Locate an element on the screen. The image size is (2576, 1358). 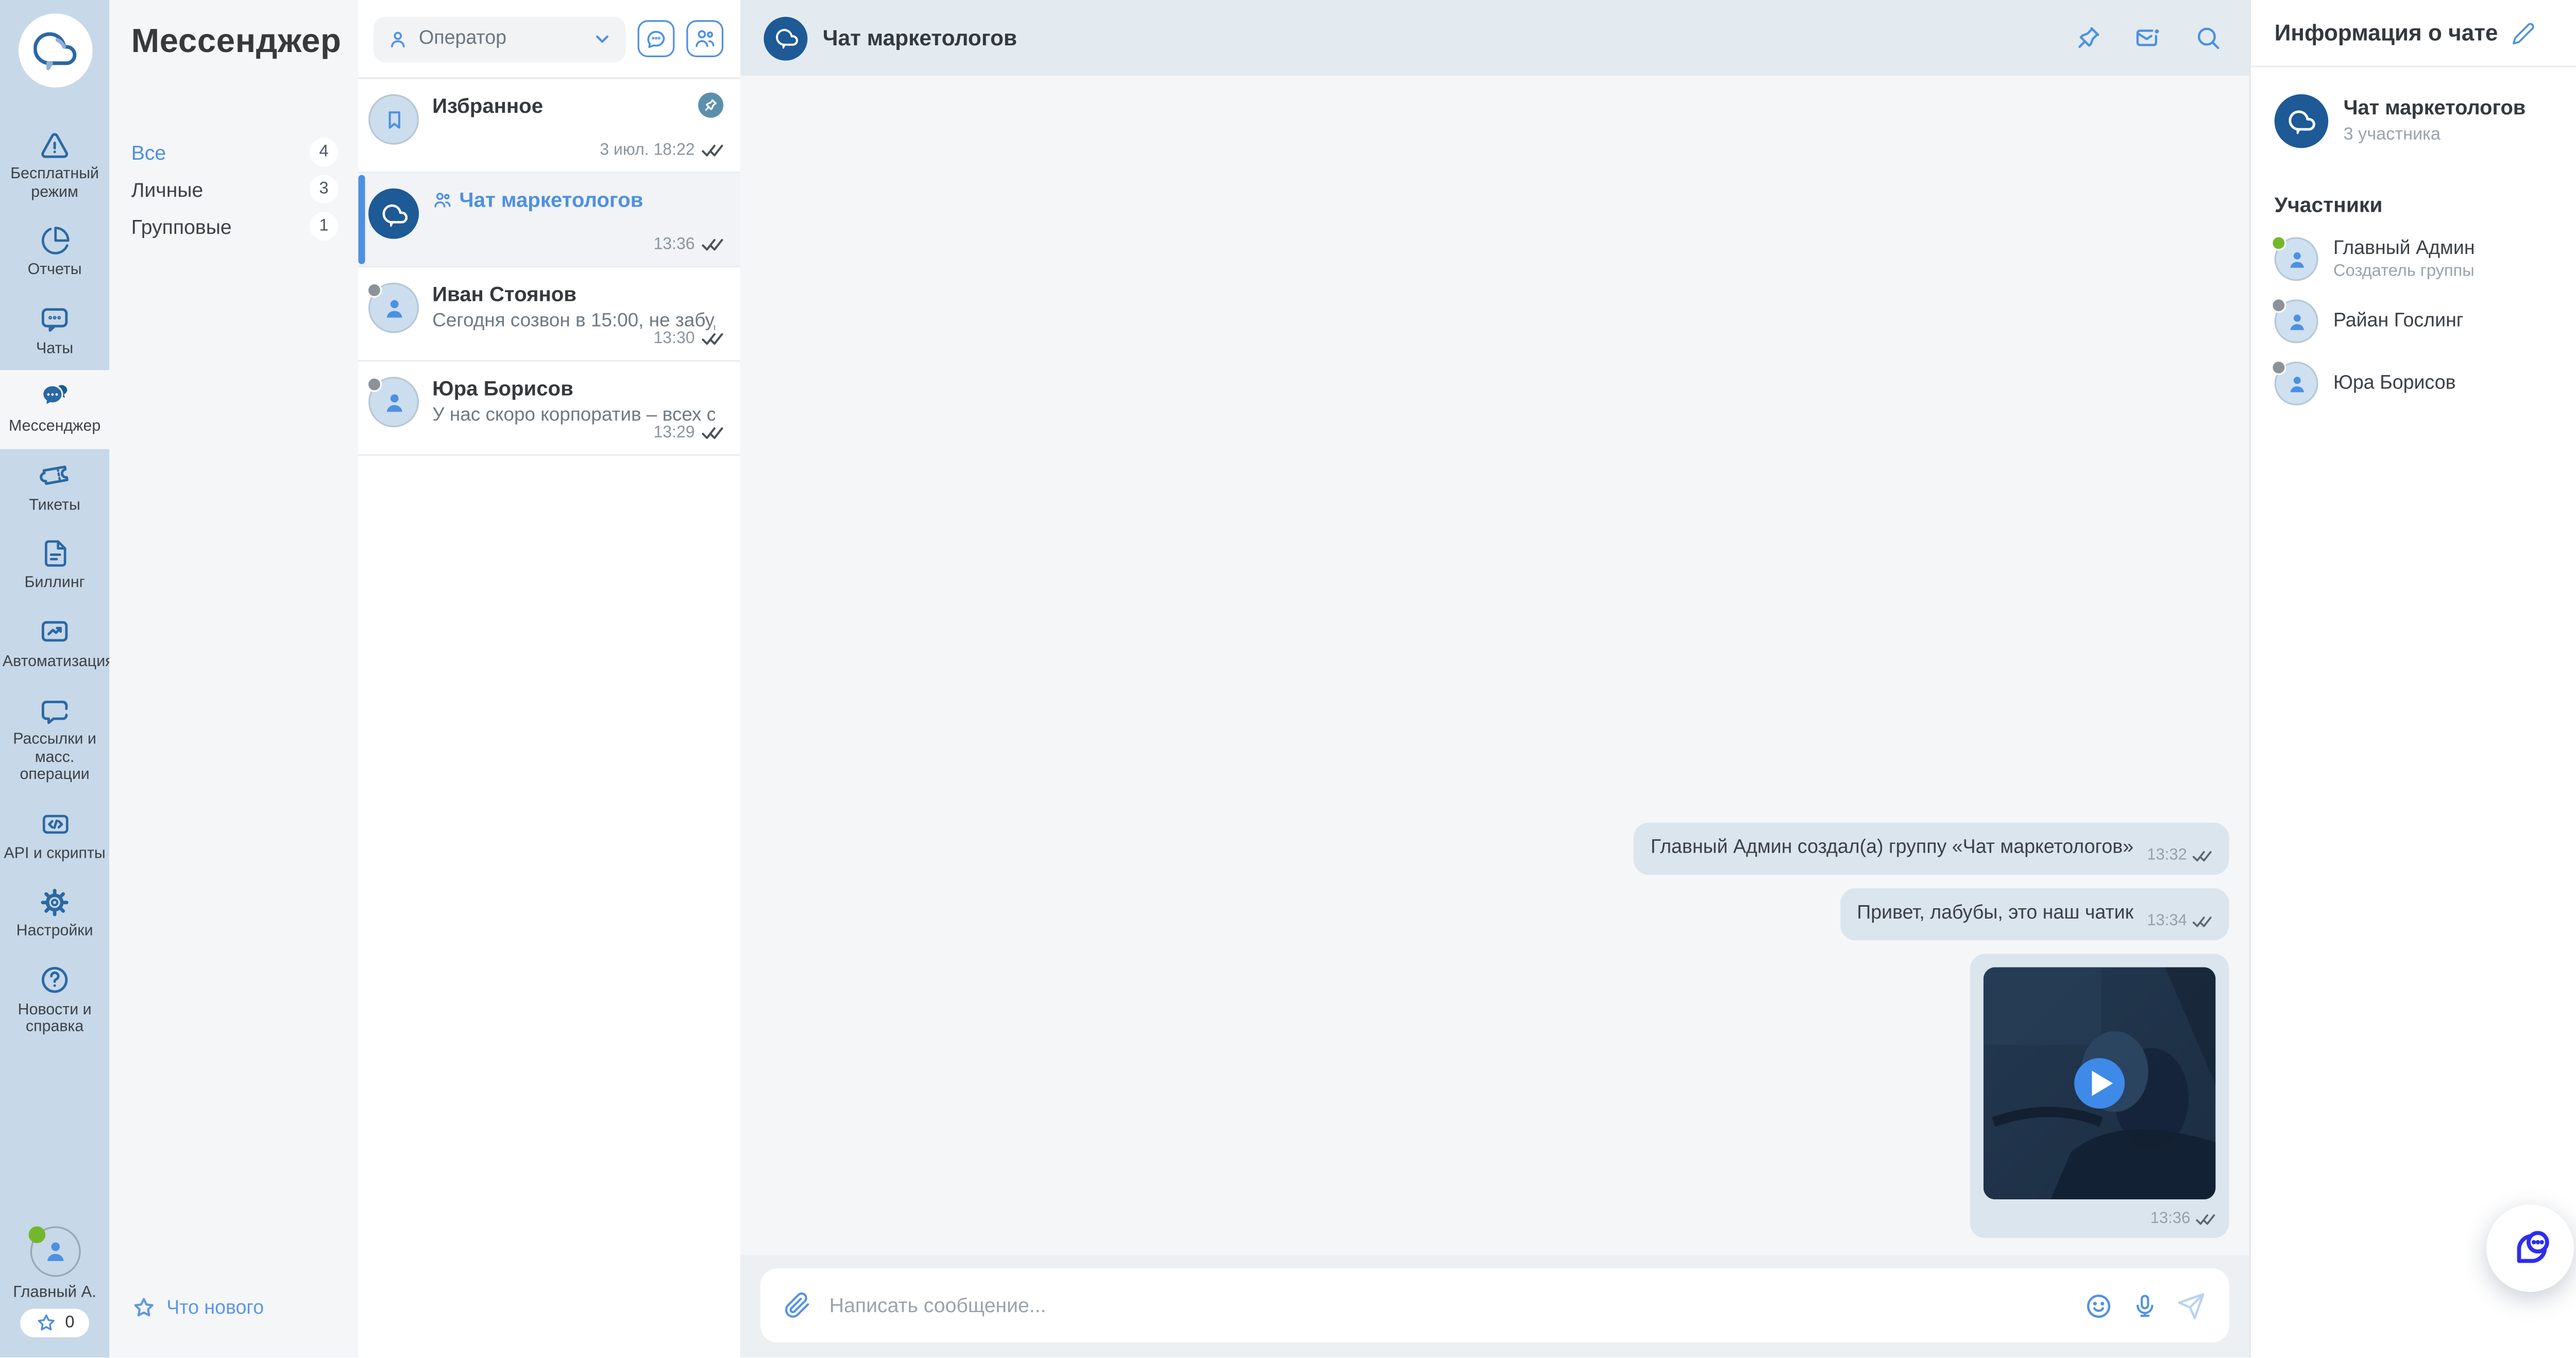
warning-triangle-icon is located at coordinates (55, 144).